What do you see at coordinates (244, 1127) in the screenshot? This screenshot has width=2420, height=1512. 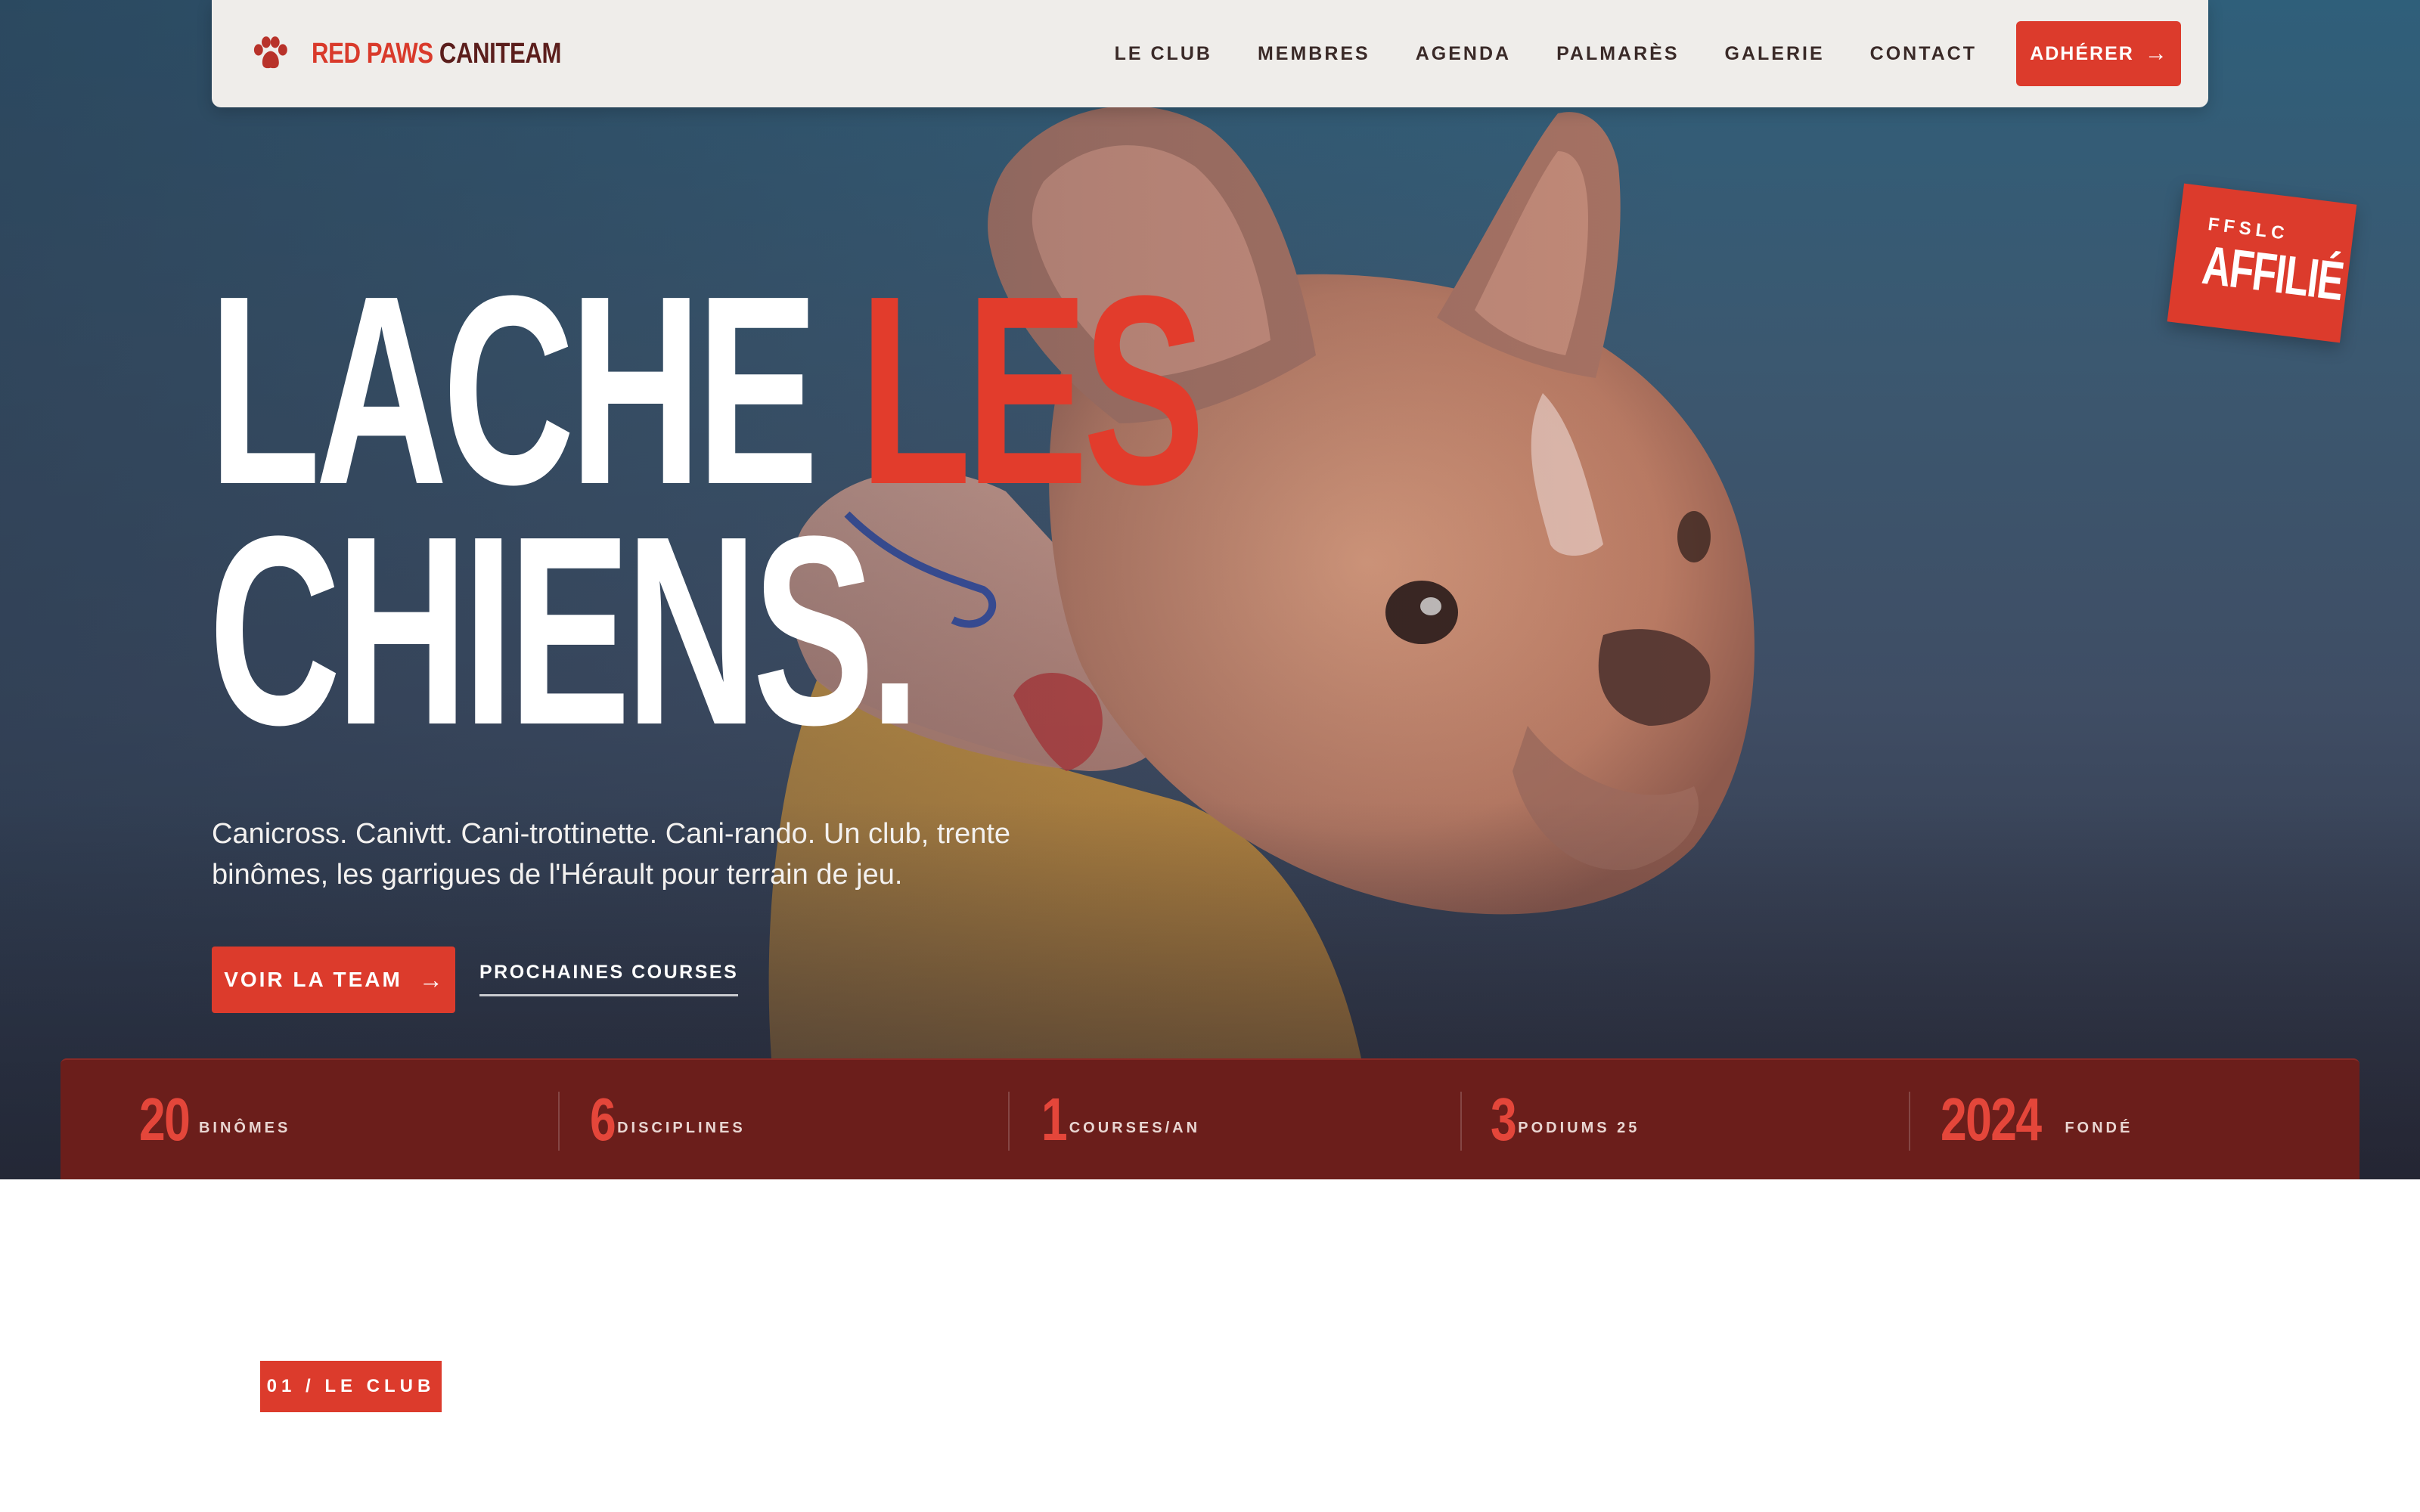 I see `stat-label: BINÔMES` at bounding box center [244, 1127].